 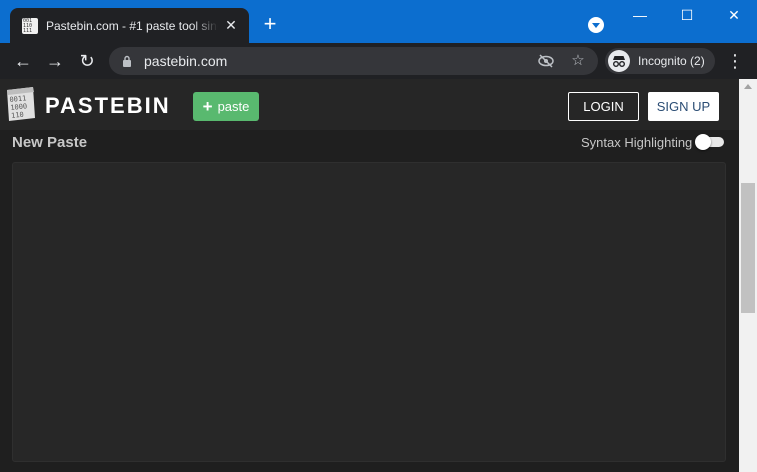 I want to click on page-title: New Paste, so click(x=50, y=142).